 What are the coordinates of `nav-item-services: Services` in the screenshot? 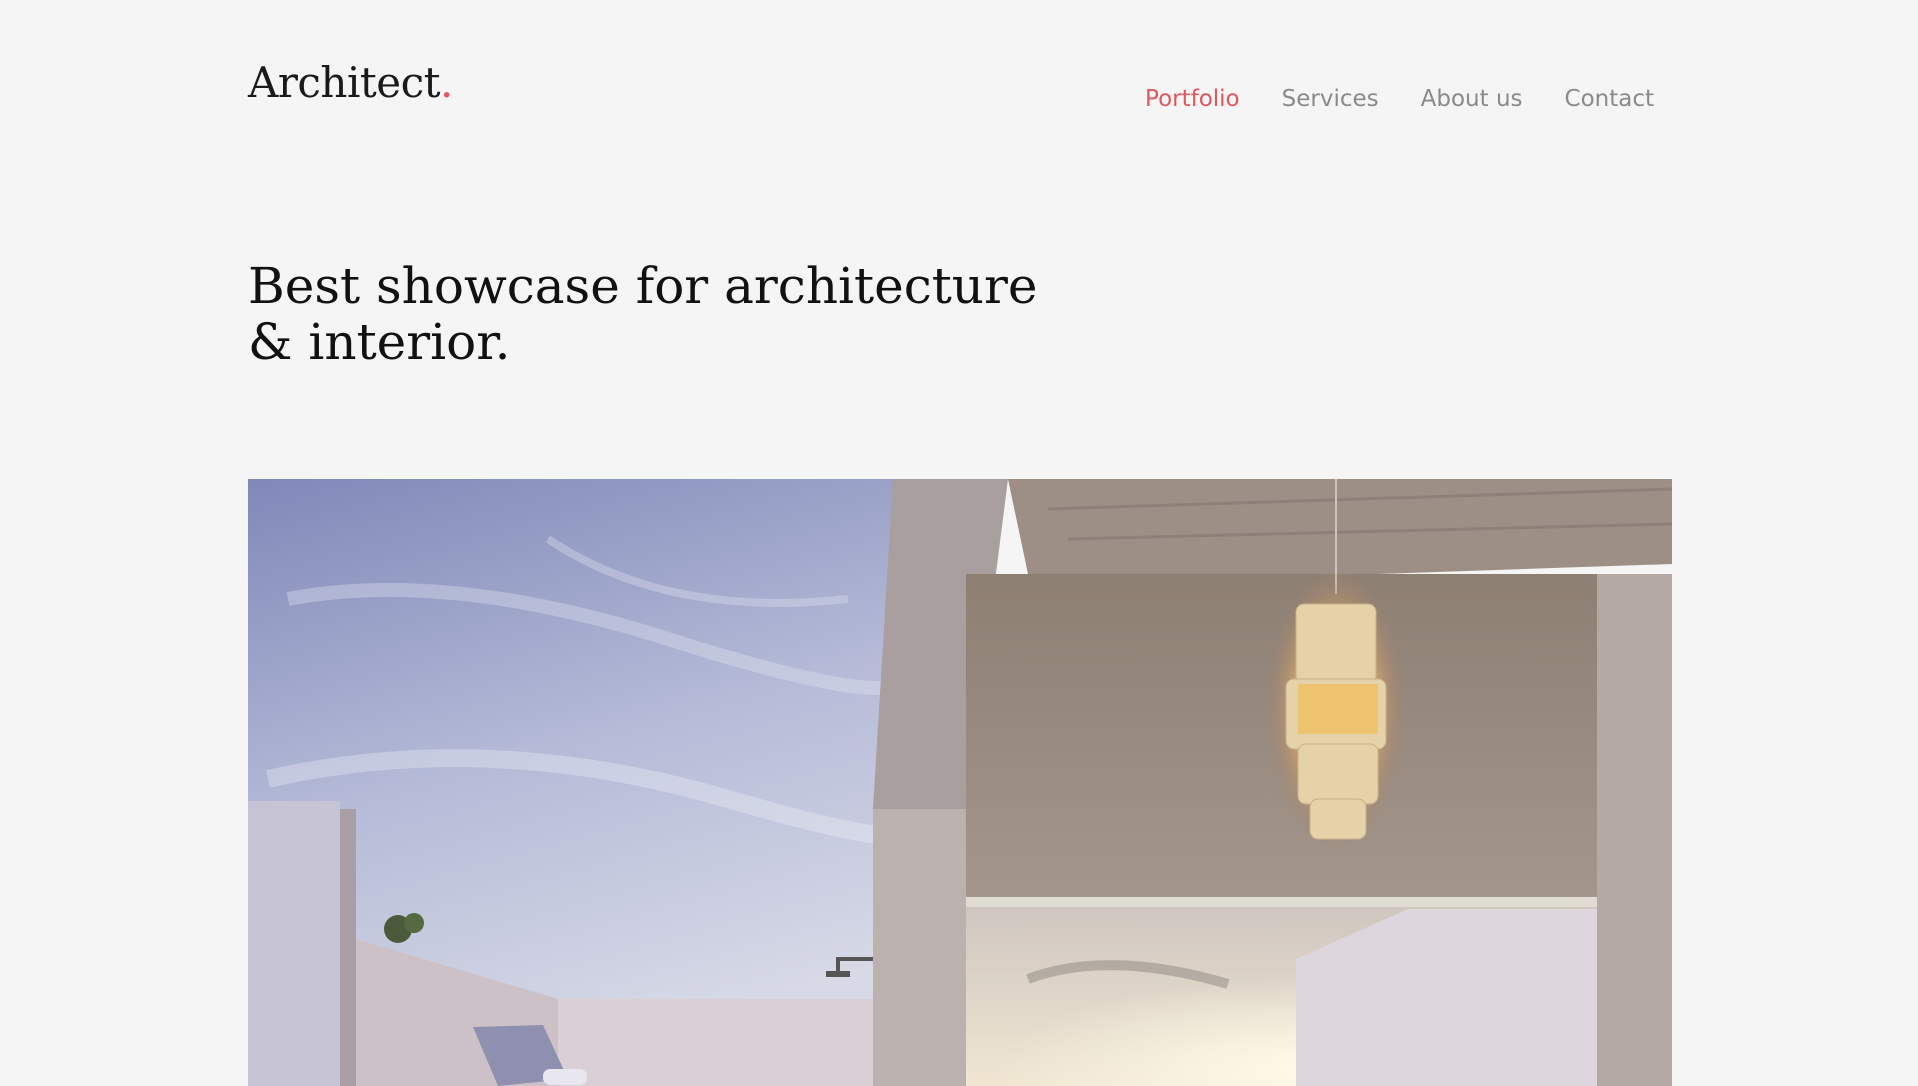 It's located at (1330, 99).